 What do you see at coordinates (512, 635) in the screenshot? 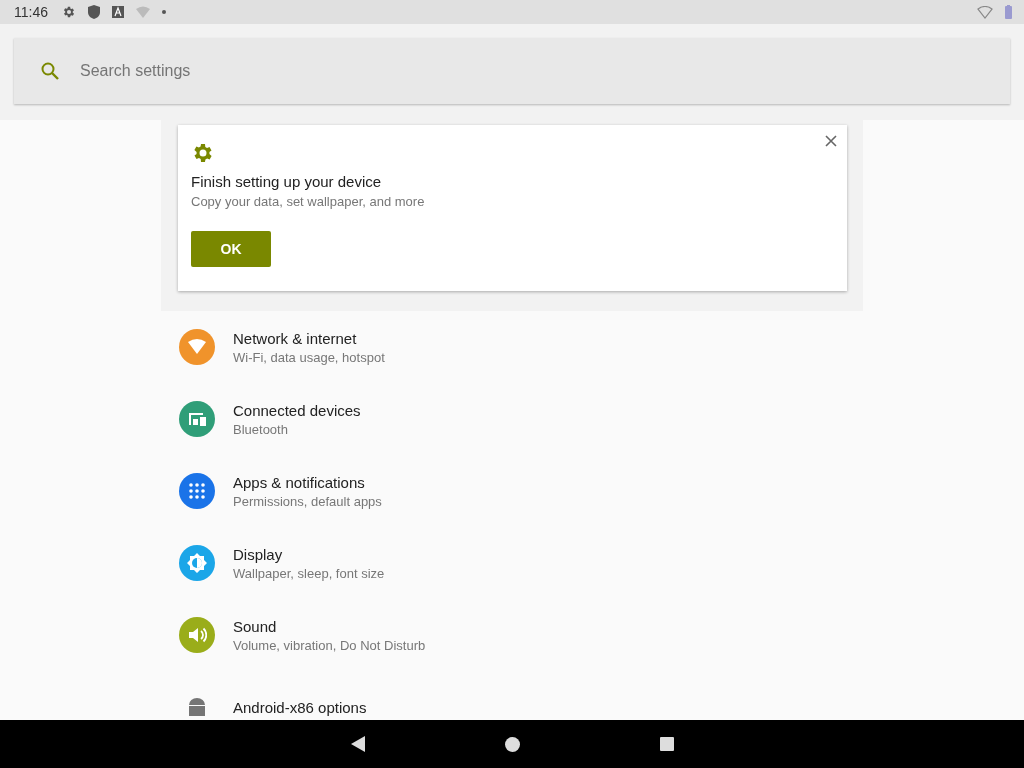
I see `settings-item: Sound Volume, vibration, Do Not Disturb` at bounding box center [512, 635].